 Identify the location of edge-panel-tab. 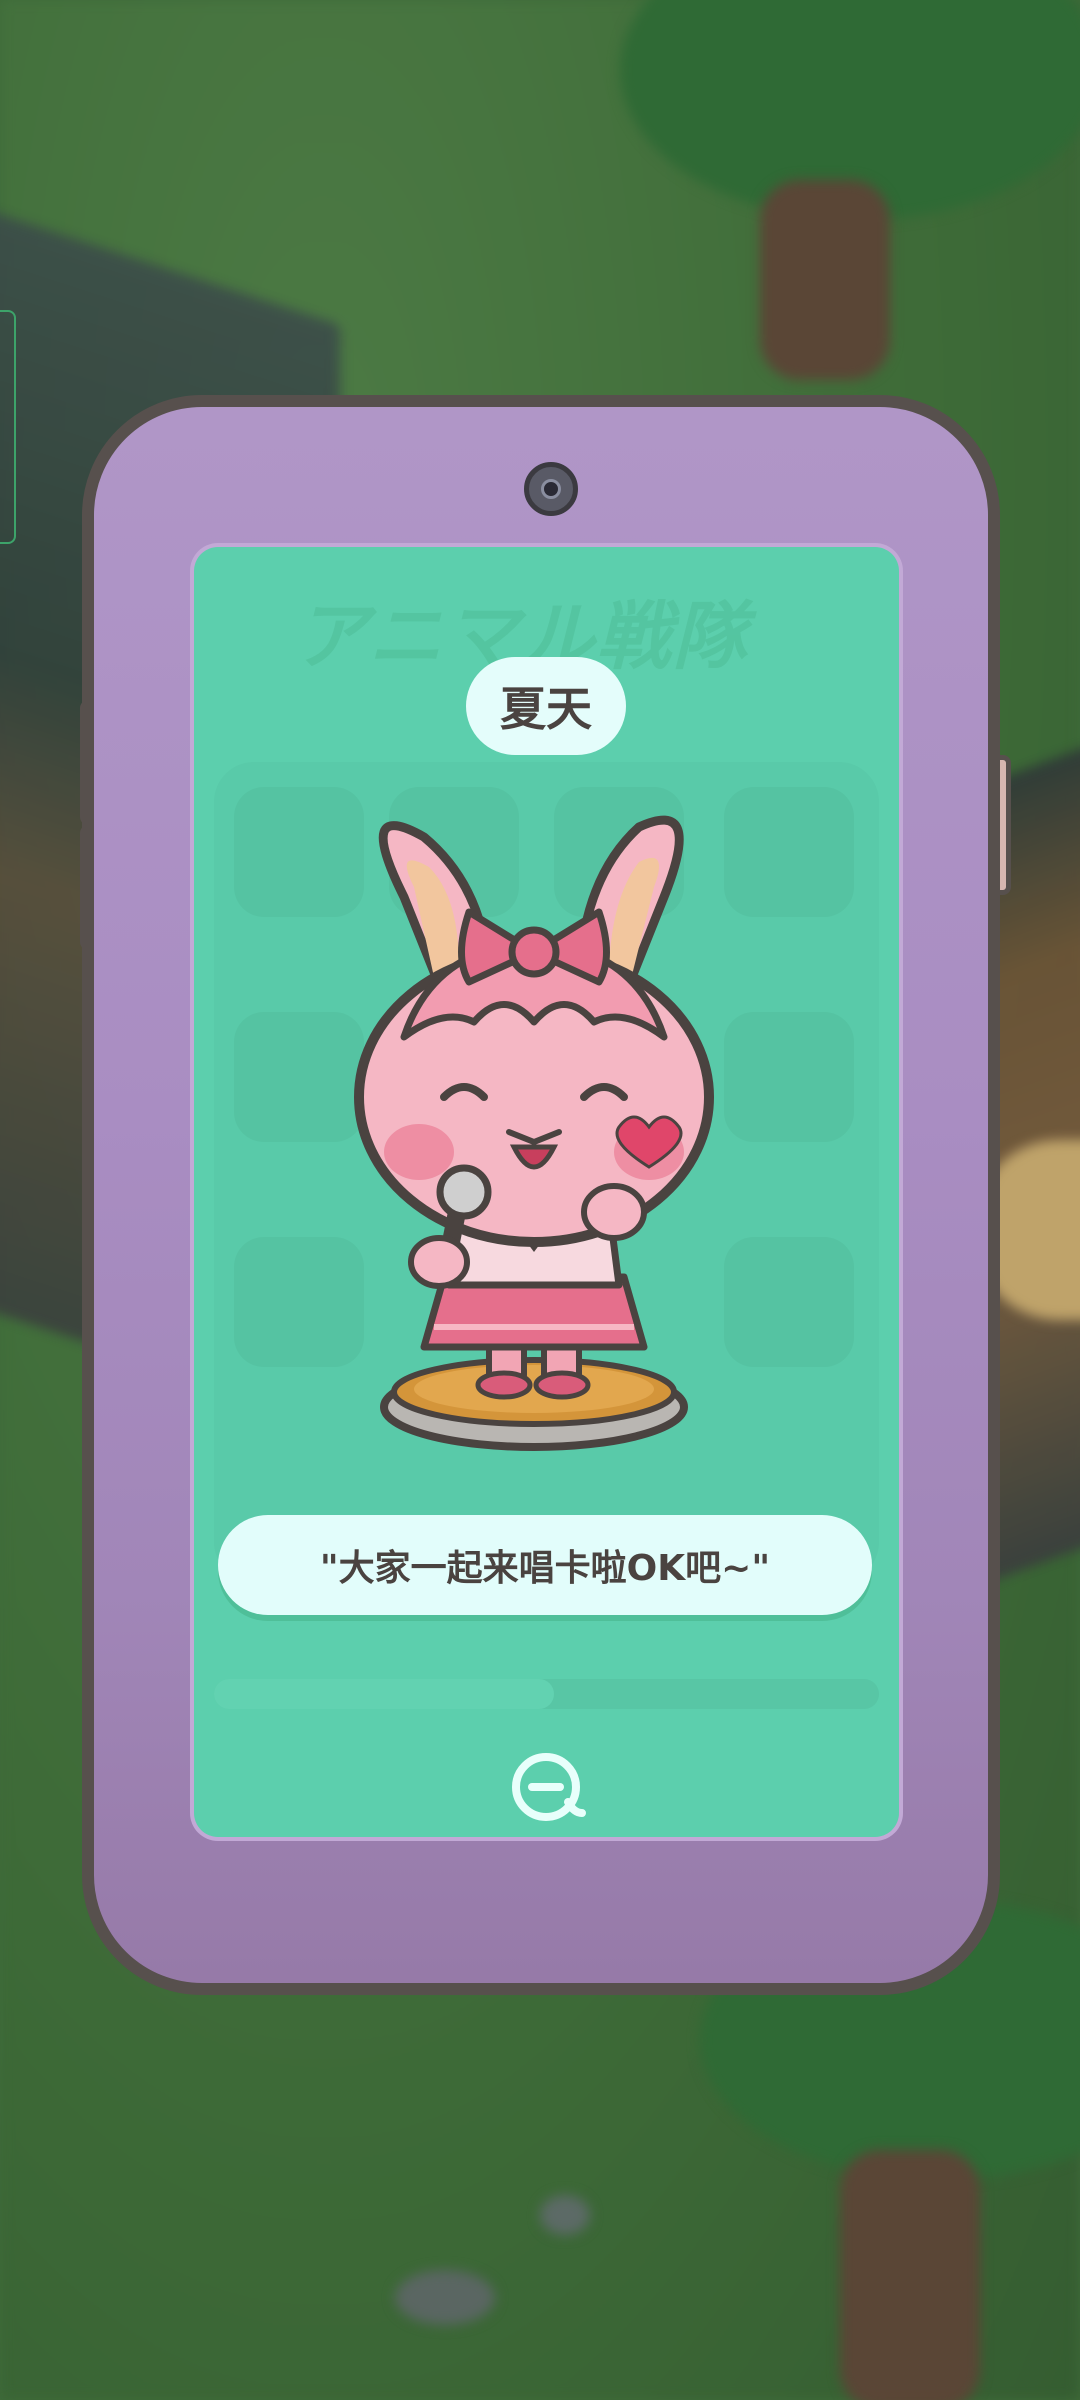
(8, 427).